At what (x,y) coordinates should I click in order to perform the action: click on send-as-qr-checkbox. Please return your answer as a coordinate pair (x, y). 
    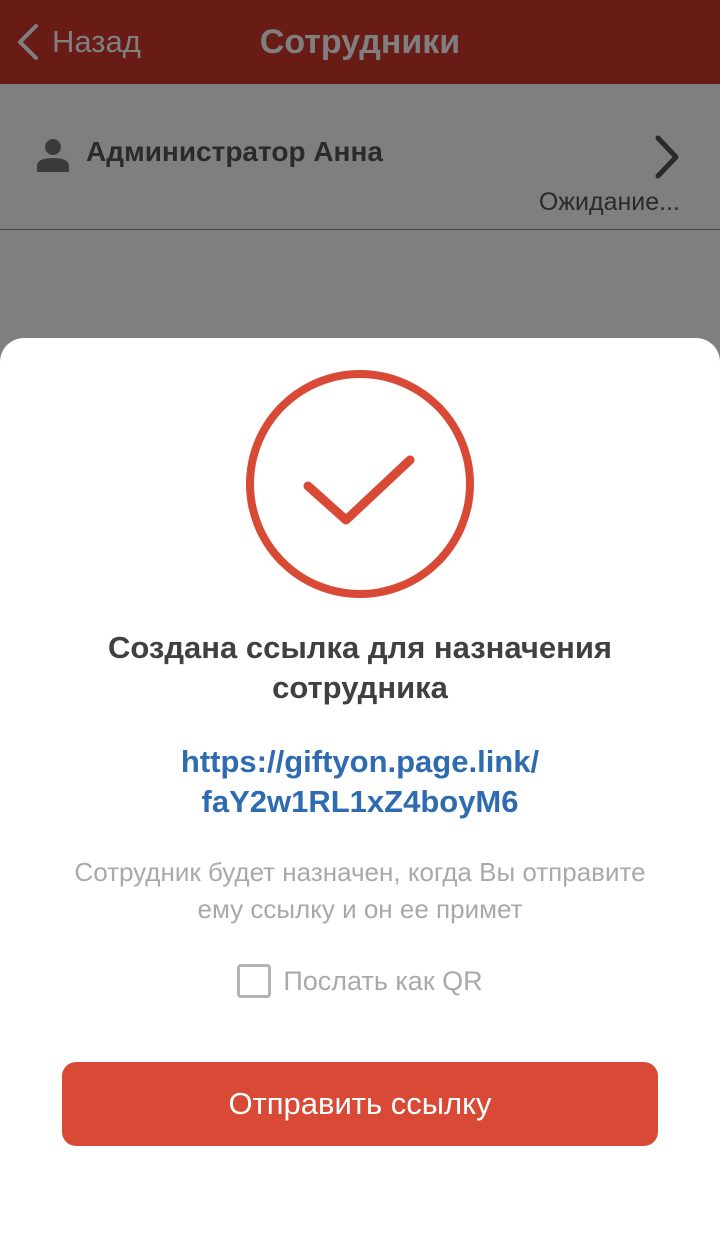
    Looking at the image, I should click on (254, 981).